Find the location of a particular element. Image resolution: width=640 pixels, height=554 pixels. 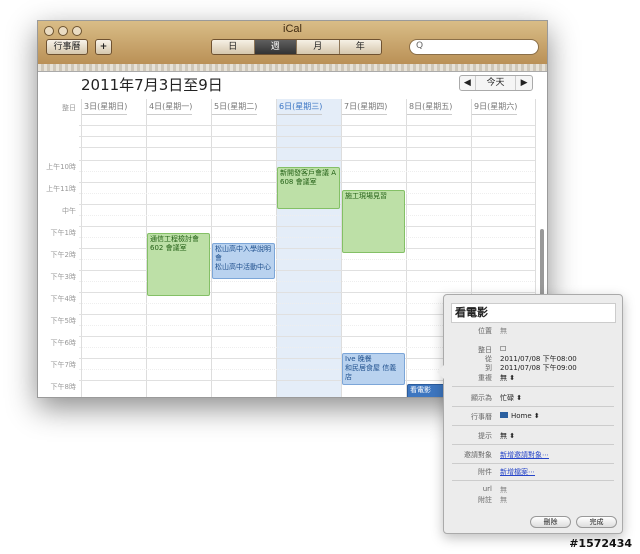

time-label: 下午6時 is located at coordinates (63, 343).